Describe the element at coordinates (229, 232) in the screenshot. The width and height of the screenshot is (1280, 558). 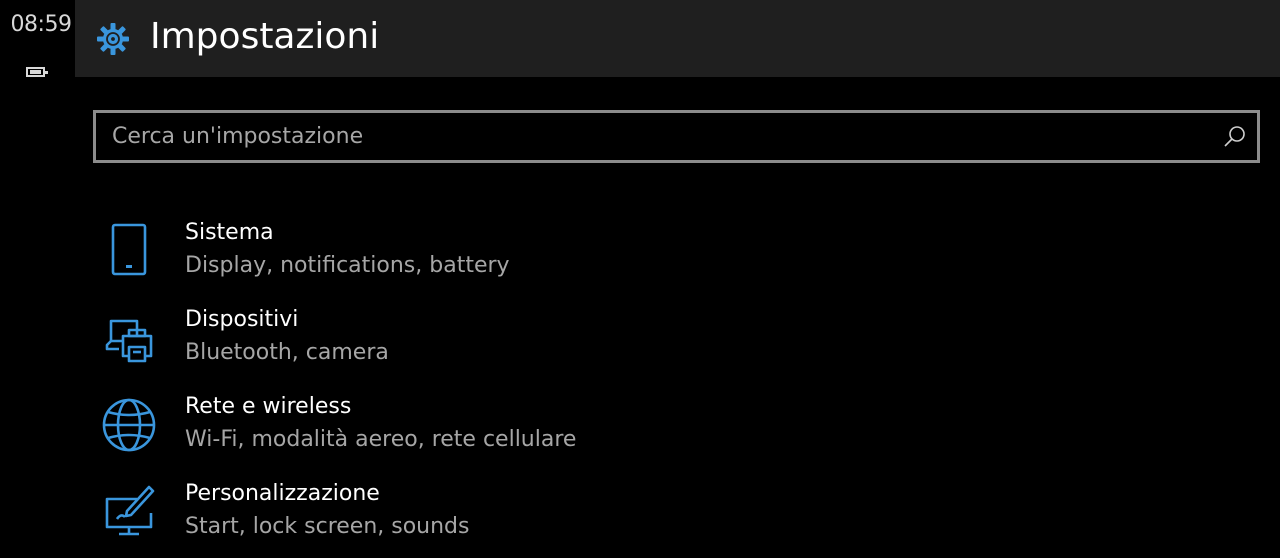
I see `category-title: Sistema` at that location.